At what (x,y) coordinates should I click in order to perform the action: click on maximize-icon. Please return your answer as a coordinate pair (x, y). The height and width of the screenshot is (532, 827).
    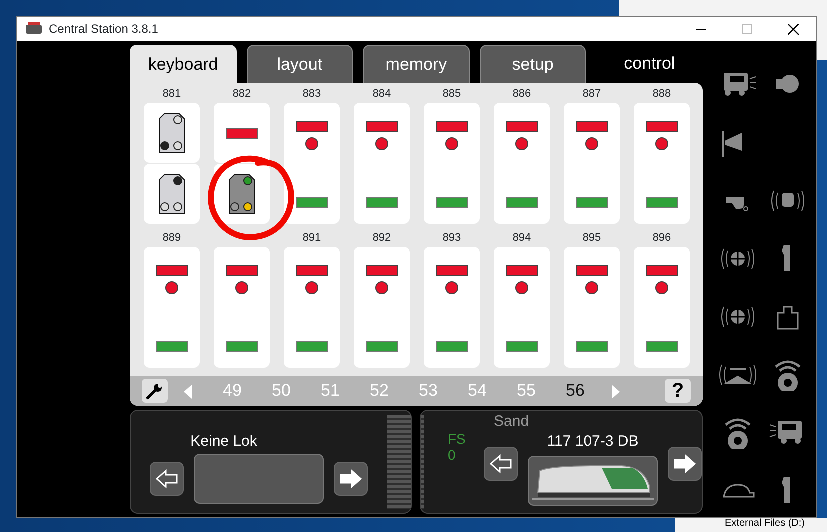
    Looking at the image, I should click on (747, 29).